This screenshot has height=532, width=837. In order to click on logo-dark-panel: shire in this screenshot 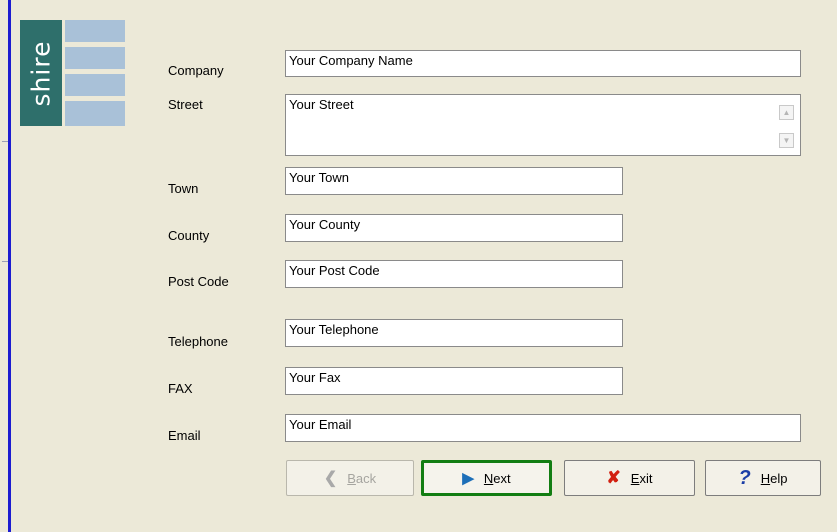, I will do `click(41, 73)`.